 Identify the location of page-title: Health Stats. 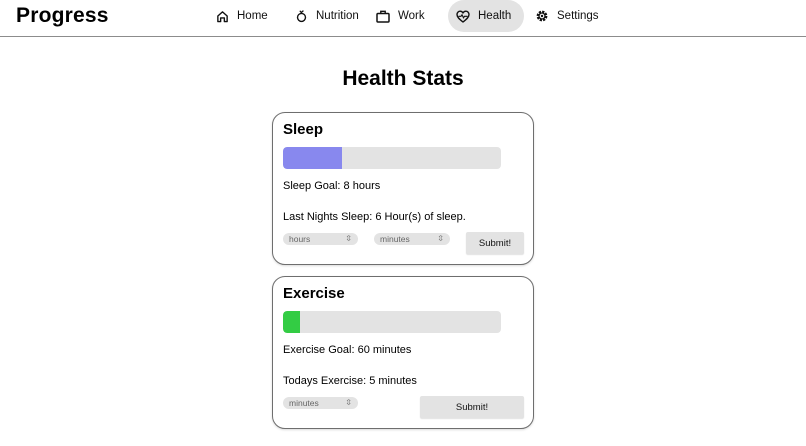
(403, 78).